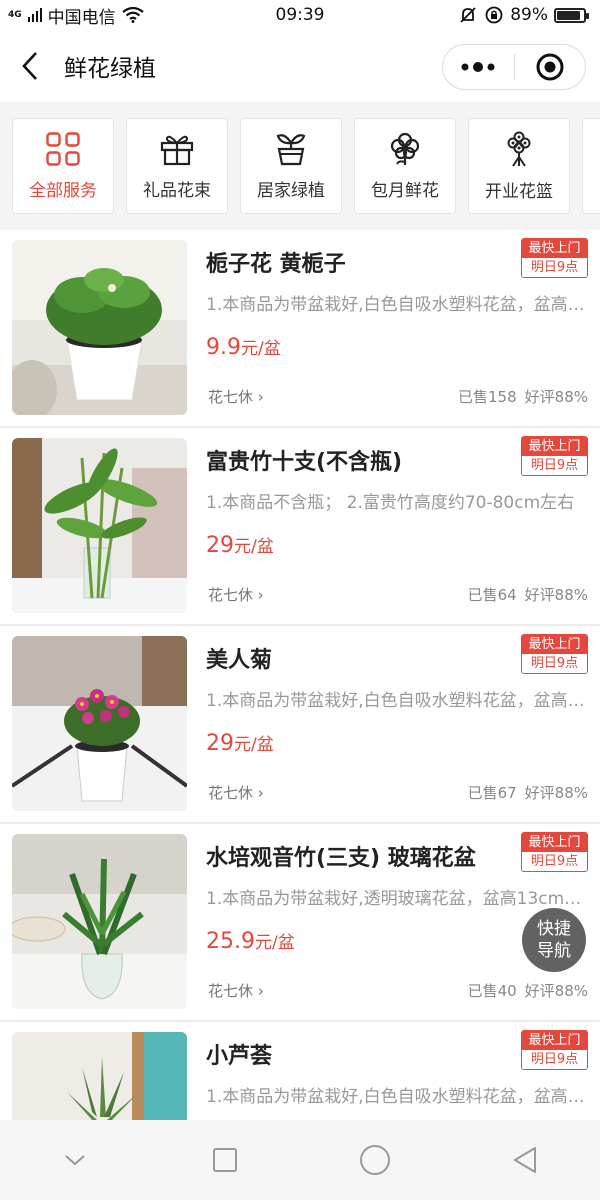 The image size is (600, 1200). I want to click on product-price: 9.9元/盆, so click(243, 347).